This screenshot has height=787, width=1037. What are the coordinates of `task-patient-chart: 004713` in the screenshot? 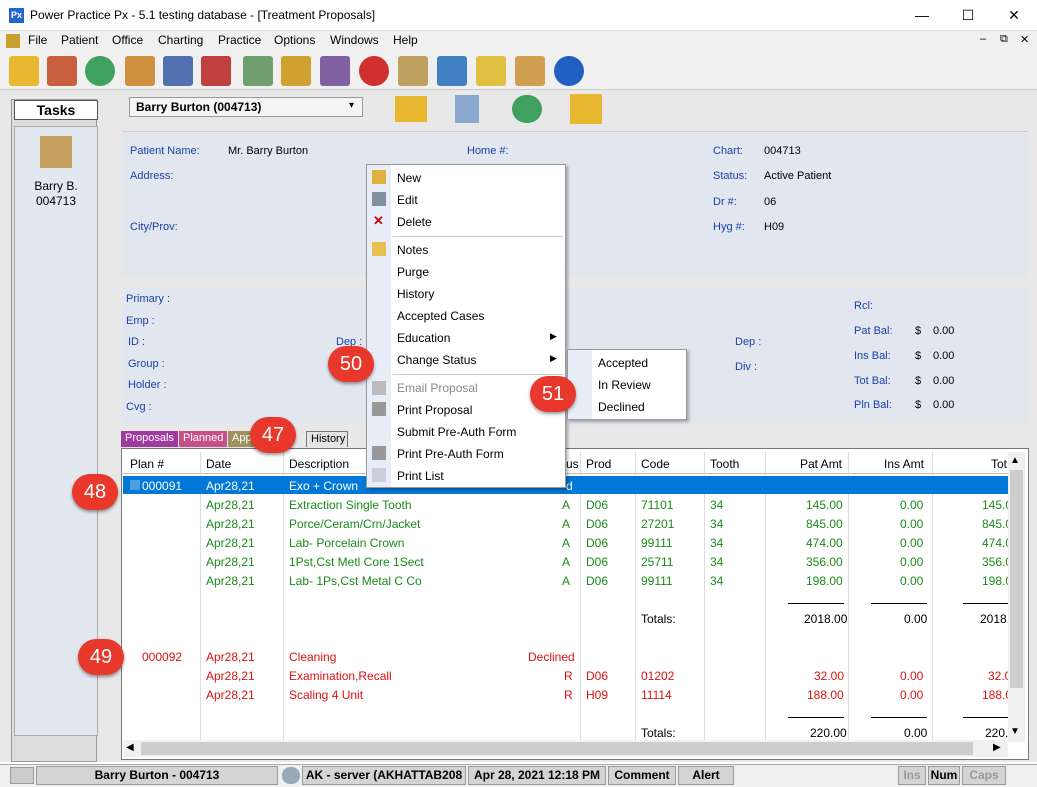 It's located at (56, 201).